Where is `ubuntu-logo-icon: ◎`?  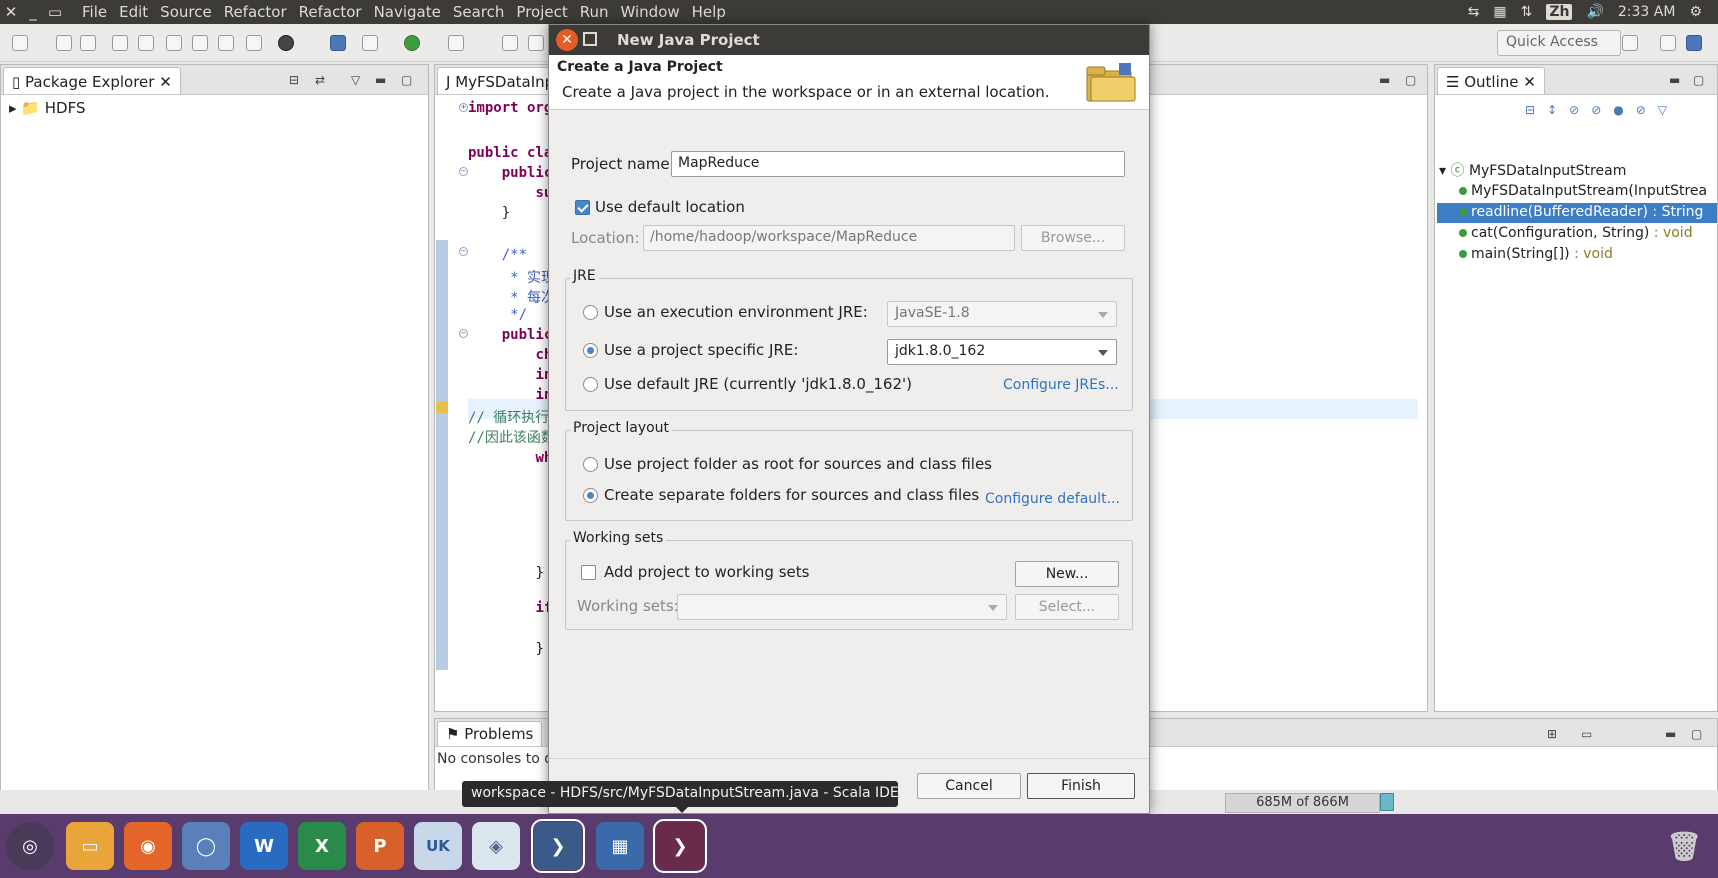
ubuntu-logo-icon: ◎ is located at coordinates (30, 846).